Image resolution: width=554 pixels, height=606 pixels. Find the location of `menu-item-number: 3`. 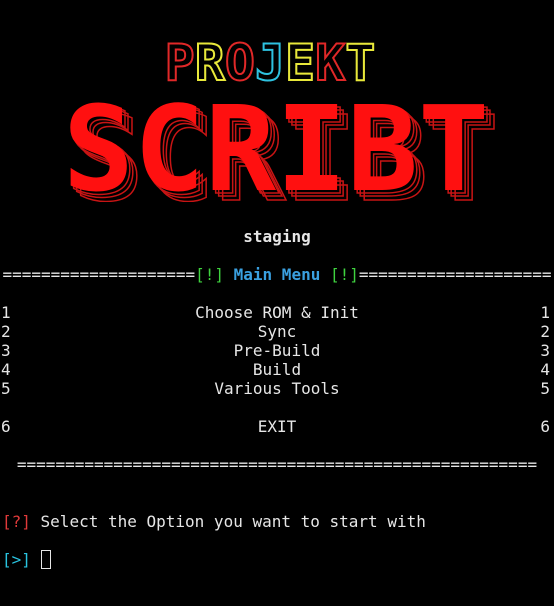

menu-item-number: 3 is located at coordinates (545, 350).